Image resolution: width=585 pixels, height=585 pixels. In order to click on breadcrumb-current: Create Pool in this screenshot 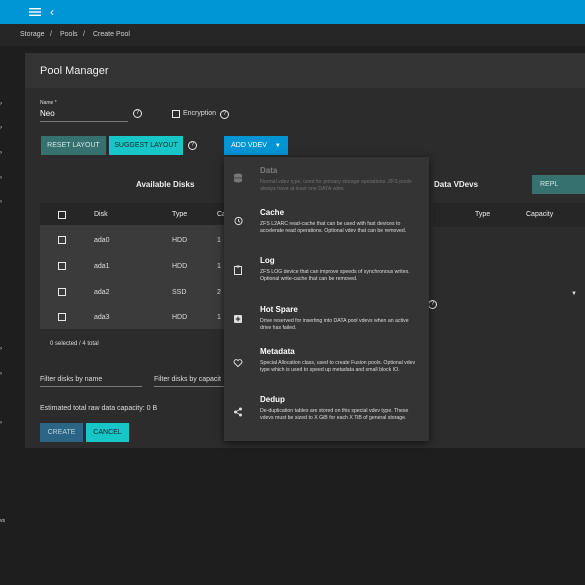, I will do `click(111, 34)`.